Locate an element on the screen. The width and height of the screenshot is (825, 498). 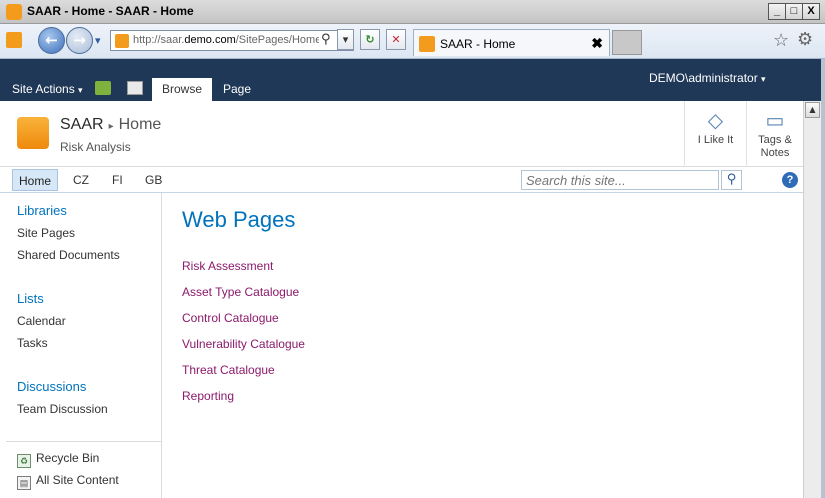
link-asset-type-catalogue: Asset Type Catalogue is located at coordinates (240, 292).